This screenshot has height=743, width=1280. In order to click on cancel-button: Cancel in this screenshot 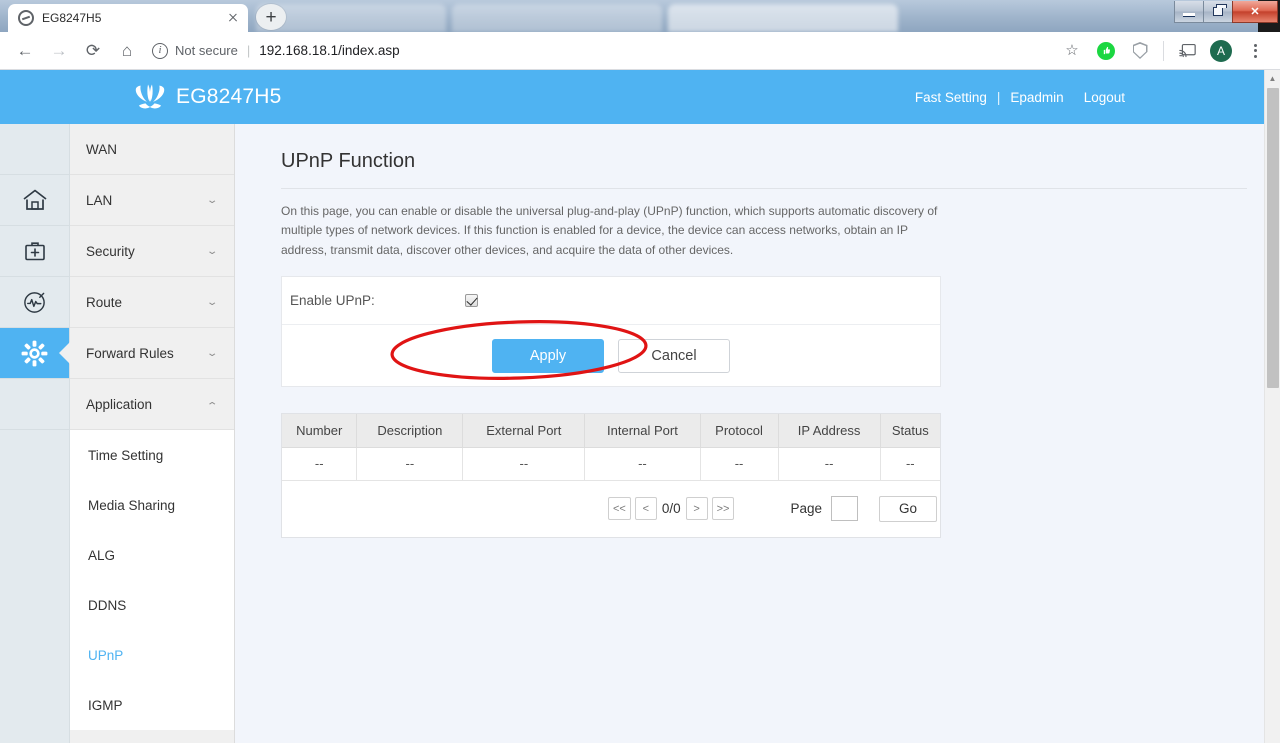, I will do `click(674, 355)`.